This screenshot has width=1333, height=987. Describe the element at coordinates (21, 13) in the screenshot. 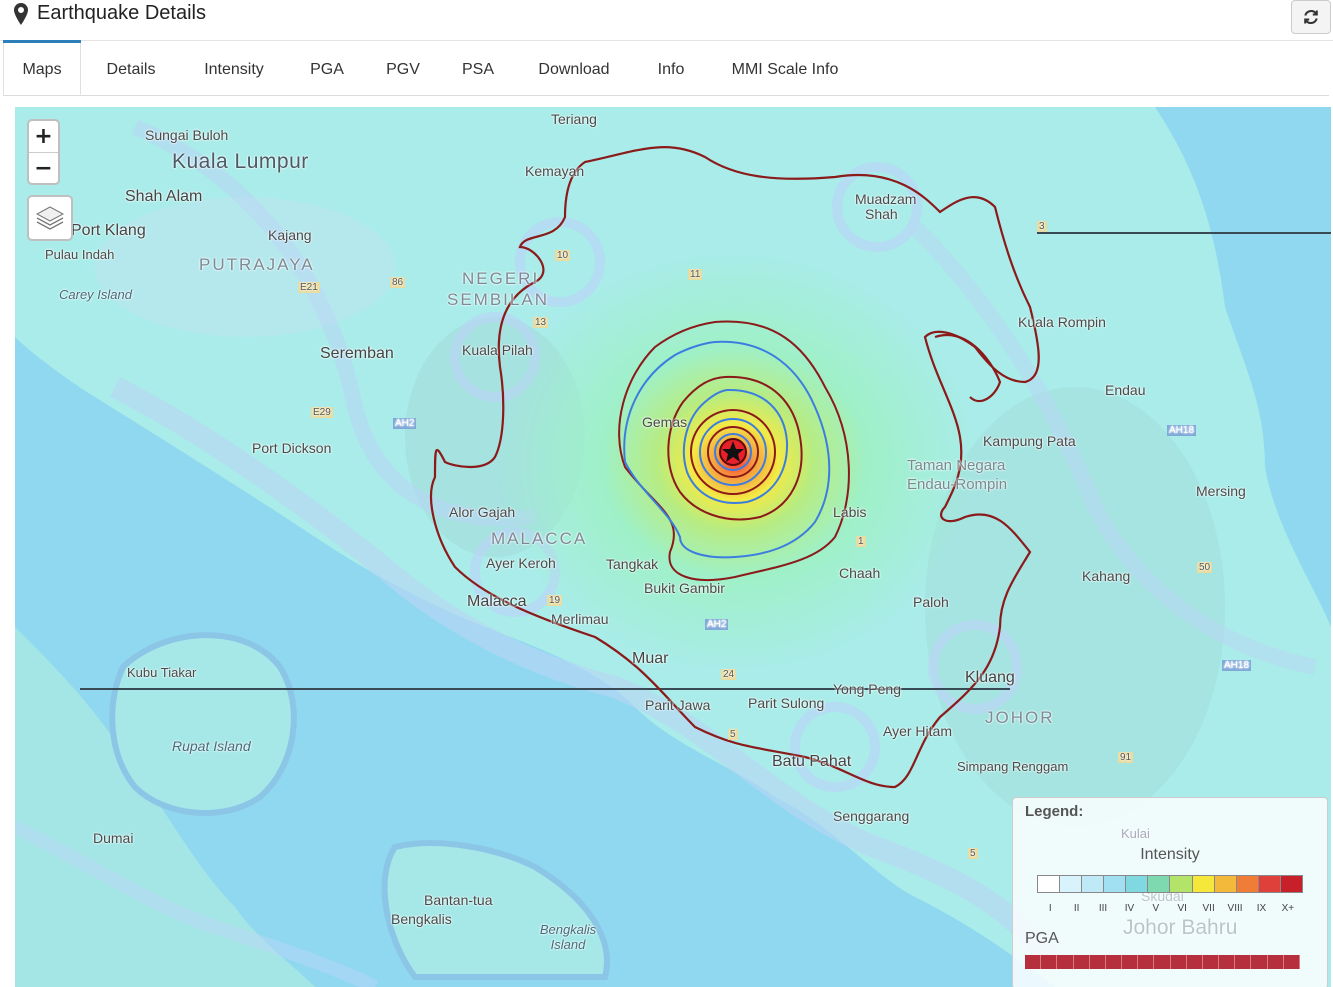

I see `map-marker-icon` at that location.